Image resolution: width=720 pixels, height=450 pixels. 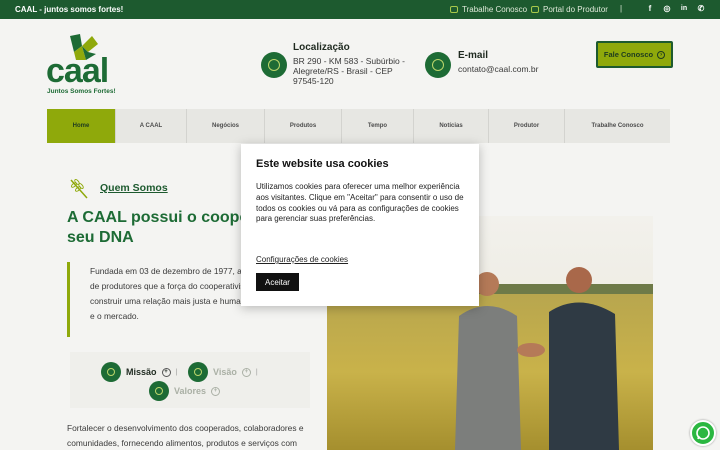 I want to click on contact-button: Fale Conosco ›, so click(x=634, y=54).